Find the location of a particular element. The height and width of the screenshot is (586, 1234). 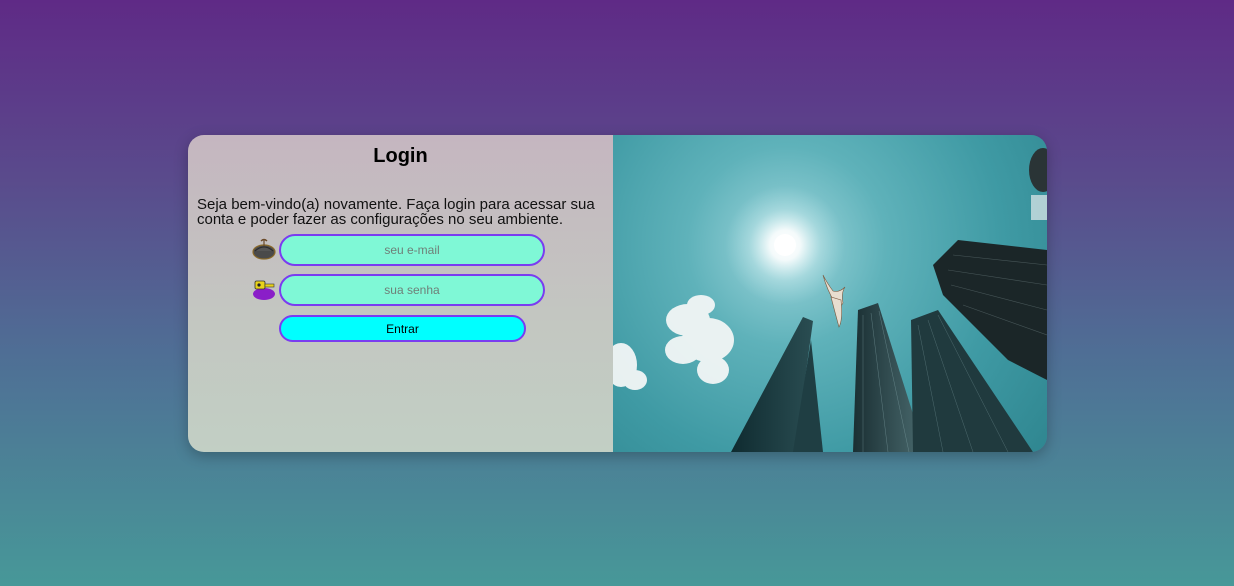

email-row is located at coordinates (400, 250).